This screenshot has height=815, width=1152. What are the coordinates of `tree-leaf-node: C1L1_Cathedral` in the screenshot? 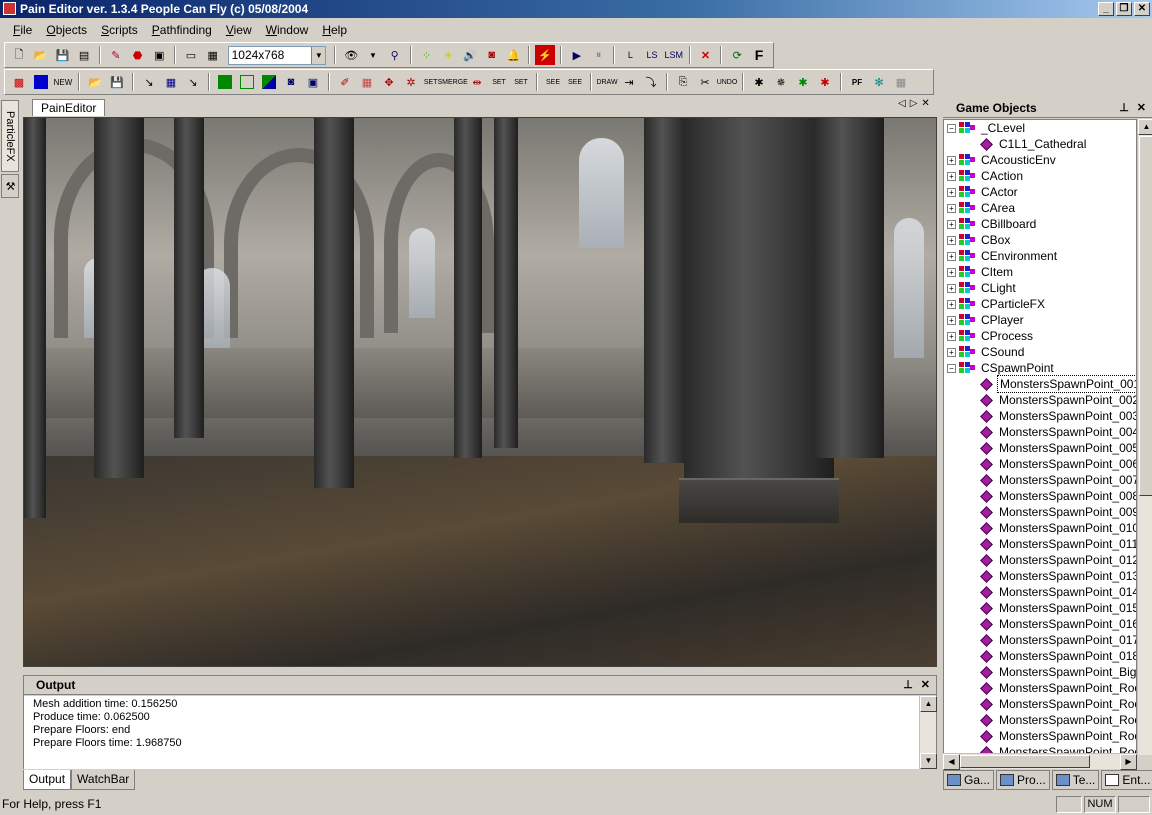 It's located at (1033, 144).